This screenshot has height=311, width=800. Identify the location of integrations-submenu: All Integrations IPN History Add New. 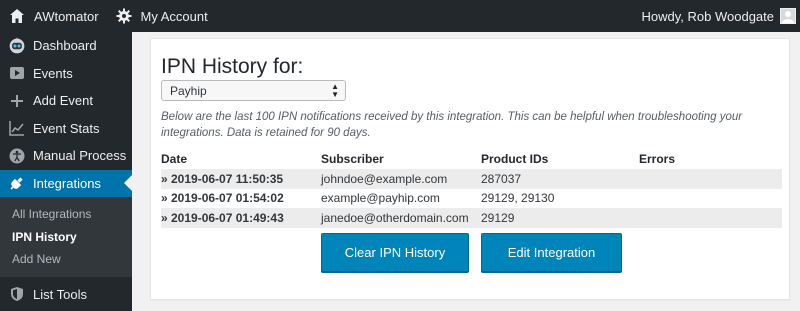
(66, 237).